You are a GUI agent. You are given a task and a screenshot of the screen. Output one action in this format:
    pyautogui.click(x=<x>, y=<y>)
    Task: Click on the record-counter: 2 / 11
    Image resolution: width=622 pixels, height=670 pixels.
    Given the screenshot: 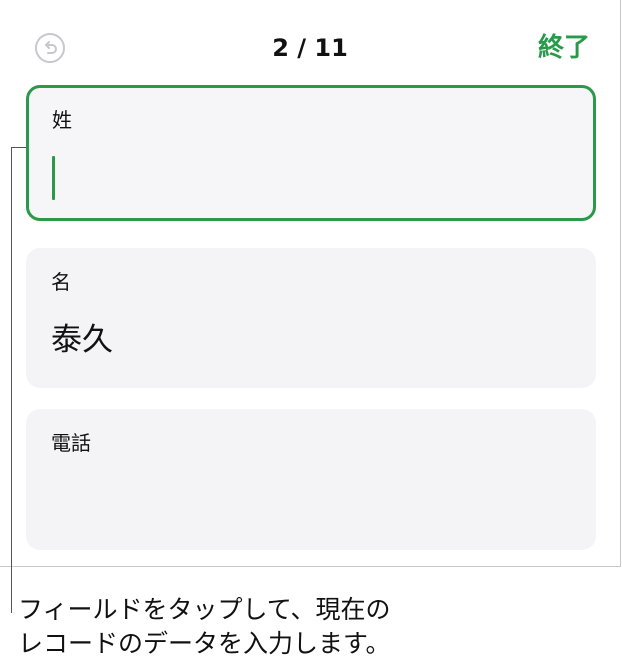 What is the action you would take?
    pyautogui.click(x=310, y=48)
    